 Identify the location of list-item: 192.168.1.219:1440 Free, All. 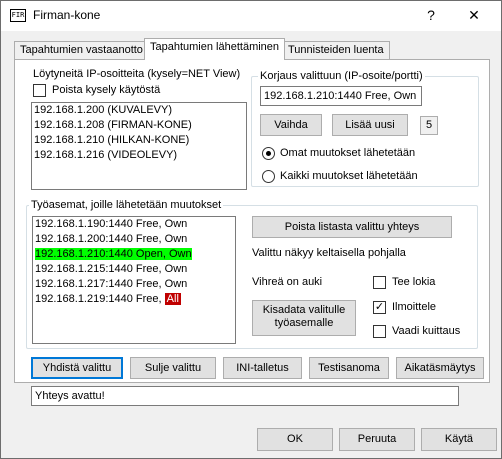
(134, 299).